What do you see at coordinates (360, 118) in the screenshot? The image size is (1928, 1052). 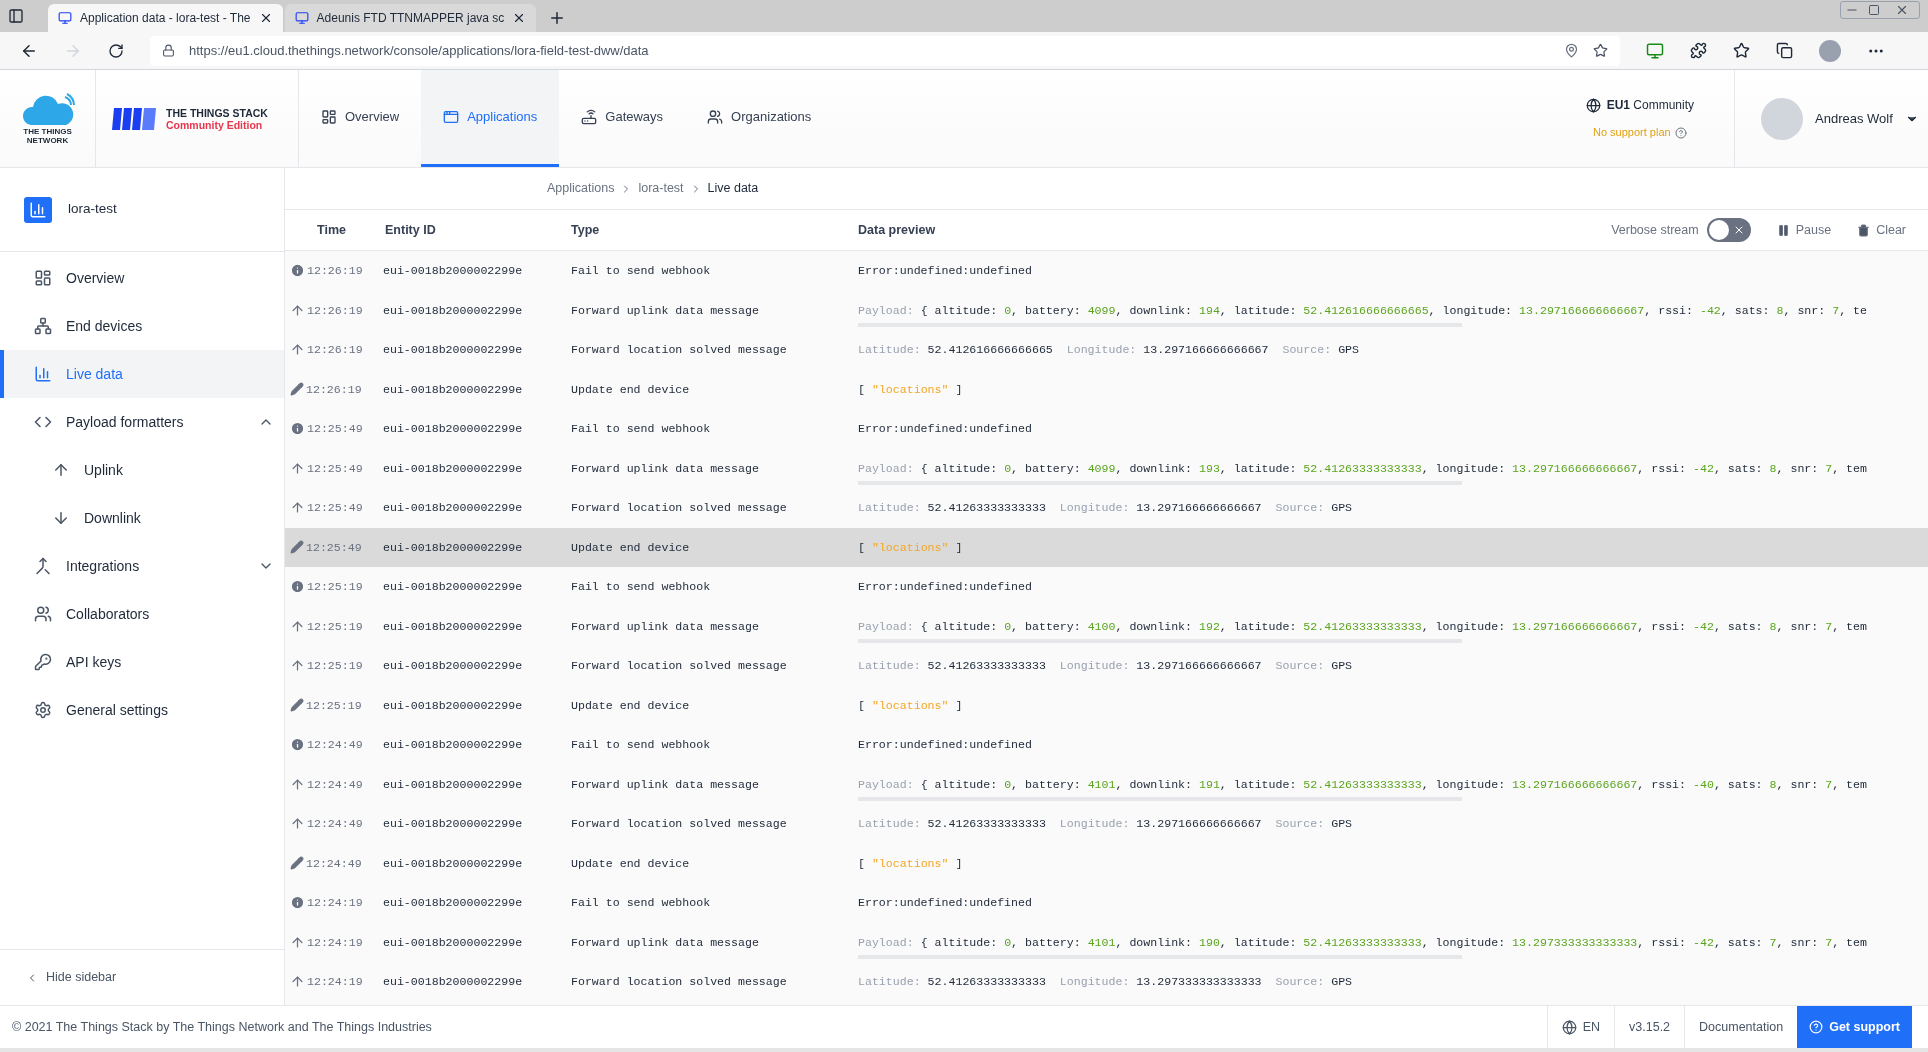 I see `nav-tab: Overview` at bounding box center [360, 118].